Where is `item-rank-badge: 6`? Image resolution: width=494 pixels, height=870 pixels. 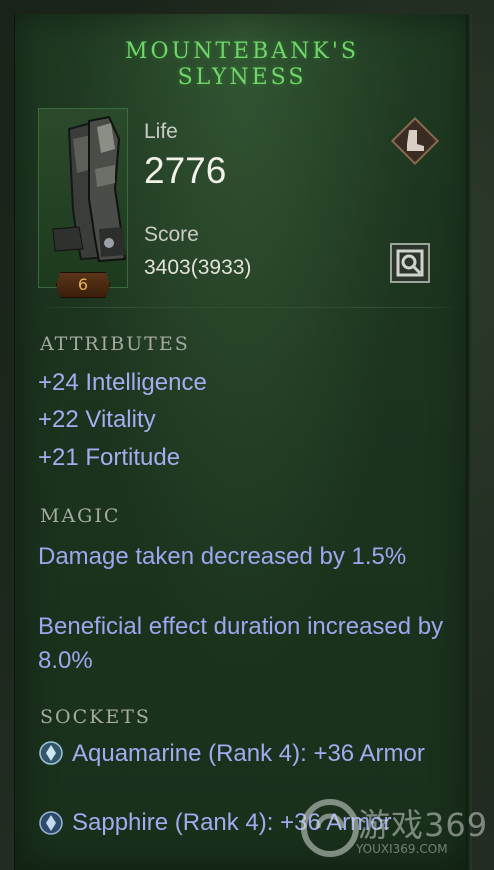
item-rank-badge: 6 is located at coordinates (83, 285).